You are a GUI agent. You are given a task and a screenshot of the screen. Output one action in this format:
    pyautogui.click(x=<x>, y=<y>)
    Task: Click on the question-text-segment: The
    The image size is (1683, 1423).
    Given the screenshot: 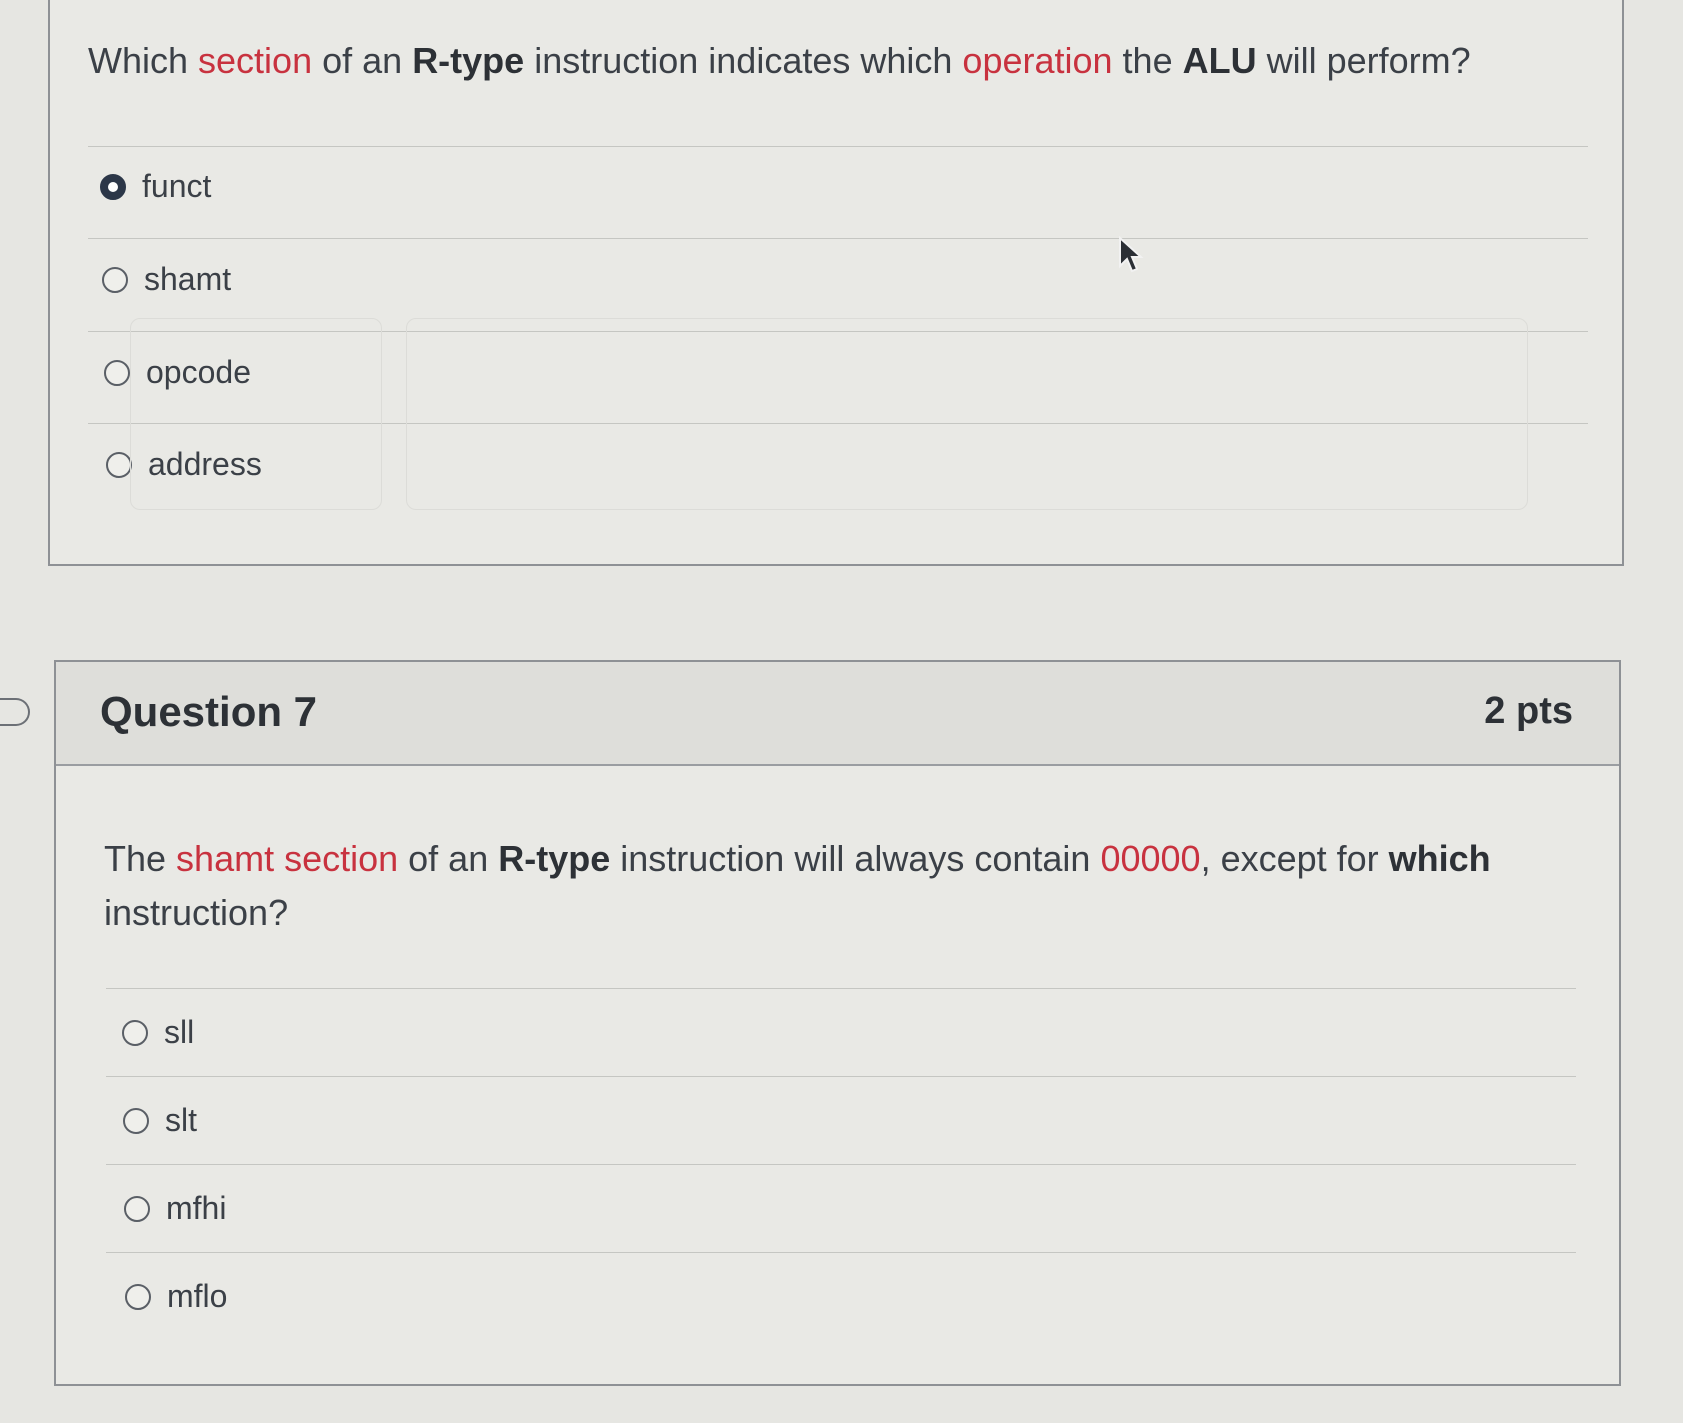 What is the action you would take?
    pyautogui.click(x=140, y=858)
    